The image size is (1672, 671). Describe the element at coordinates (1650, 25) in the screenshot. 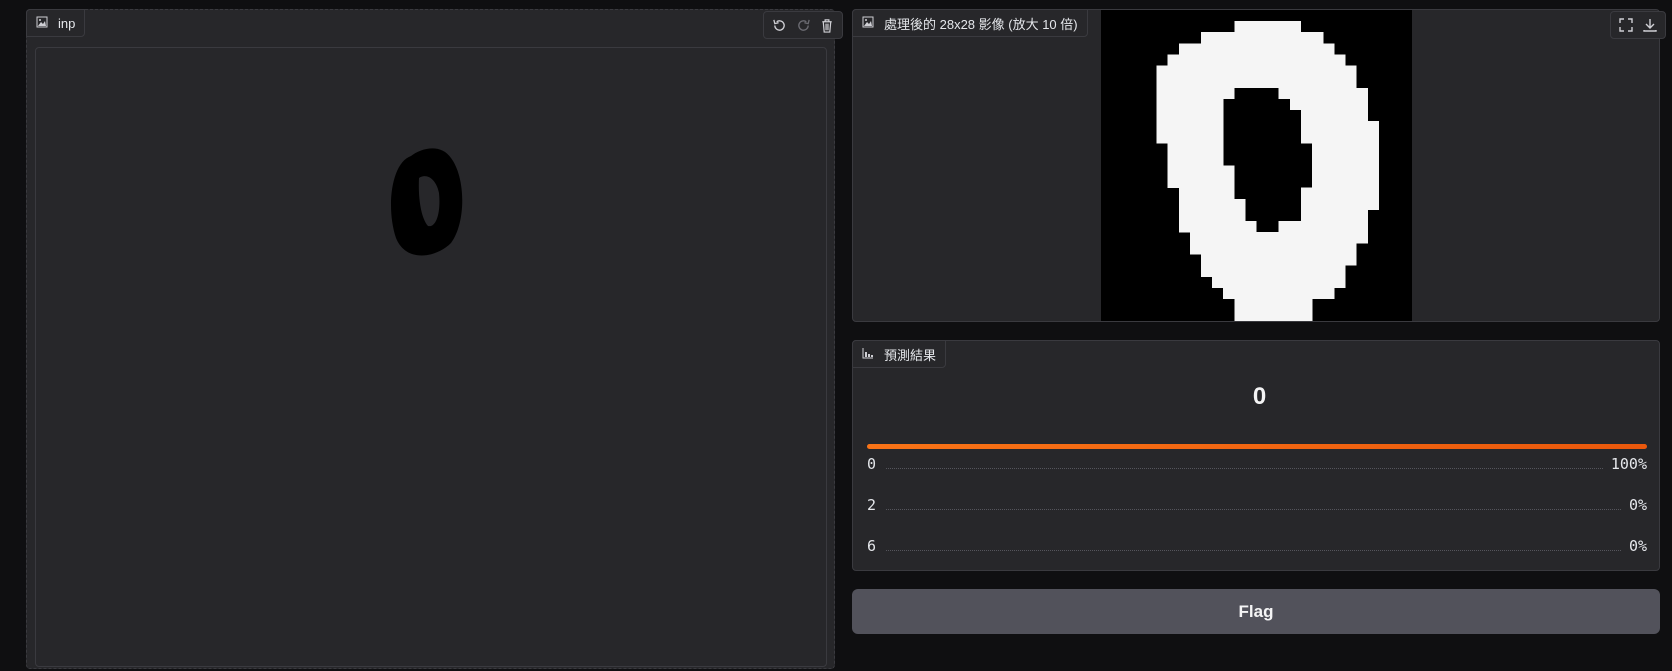

I see `download-icon` at that location.